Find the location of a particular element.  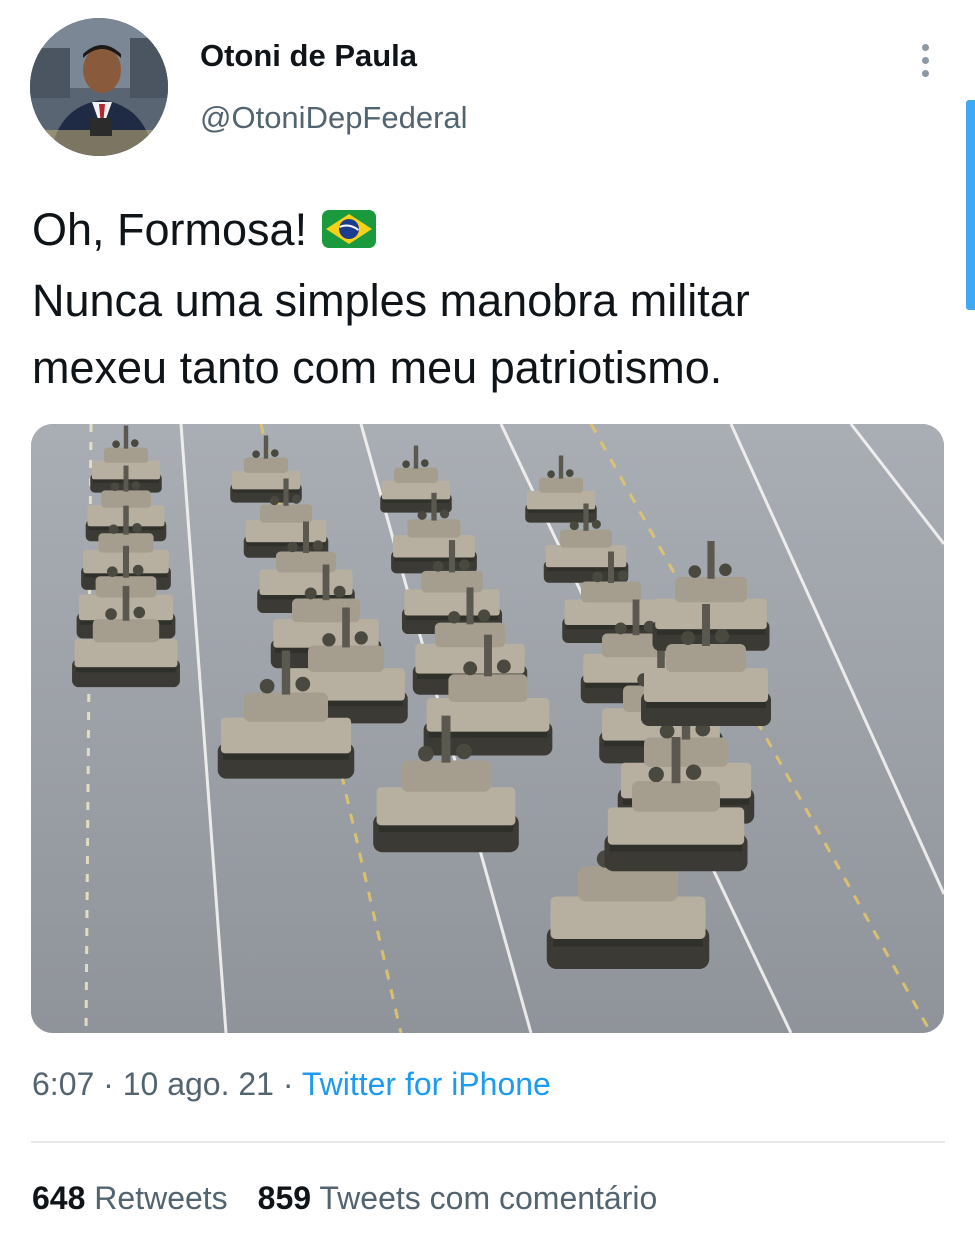

tweet-line-1-text: Oh, Formosa! is located at coordinates (170, 229).